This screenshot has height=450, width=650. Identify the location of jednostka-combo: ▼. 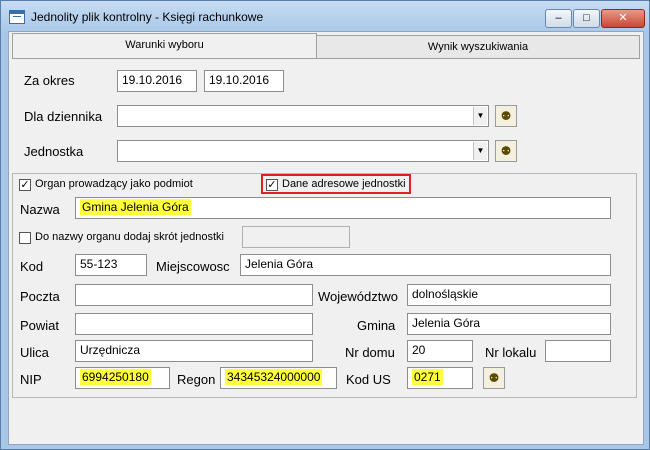
(303, 151).